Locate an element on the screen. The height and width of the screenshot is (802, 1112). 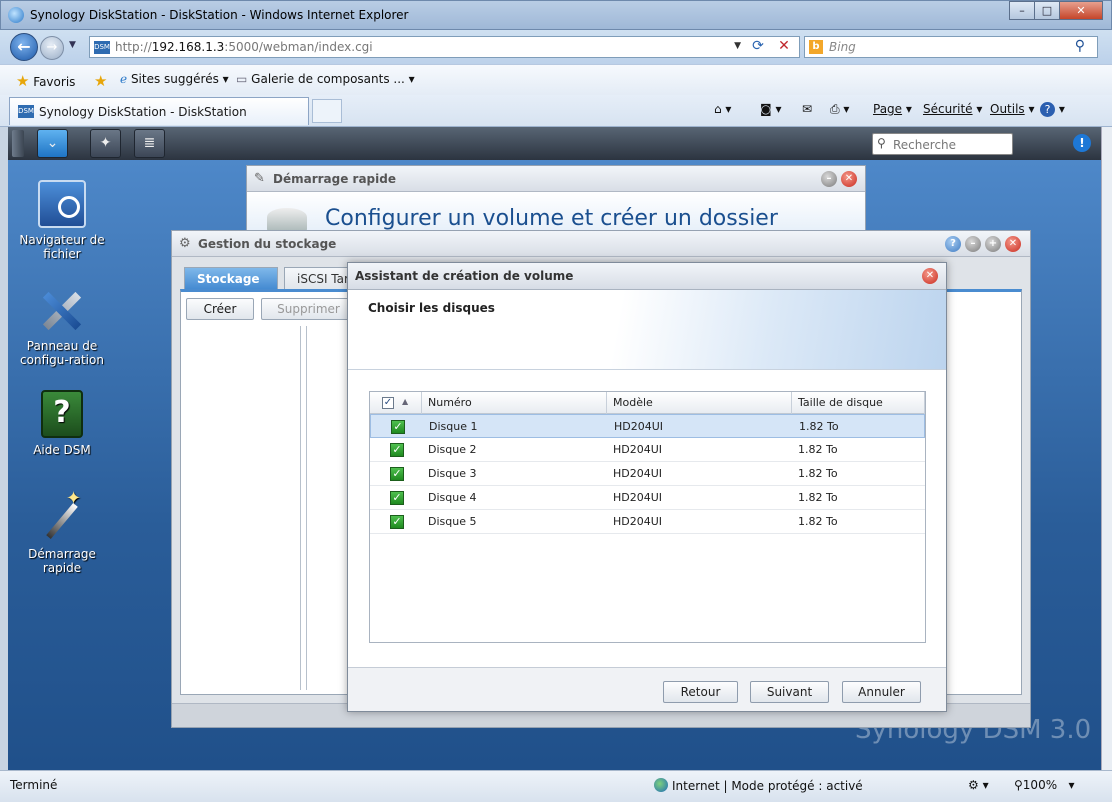
create-button: Créer is located at coordinates (220, 309).